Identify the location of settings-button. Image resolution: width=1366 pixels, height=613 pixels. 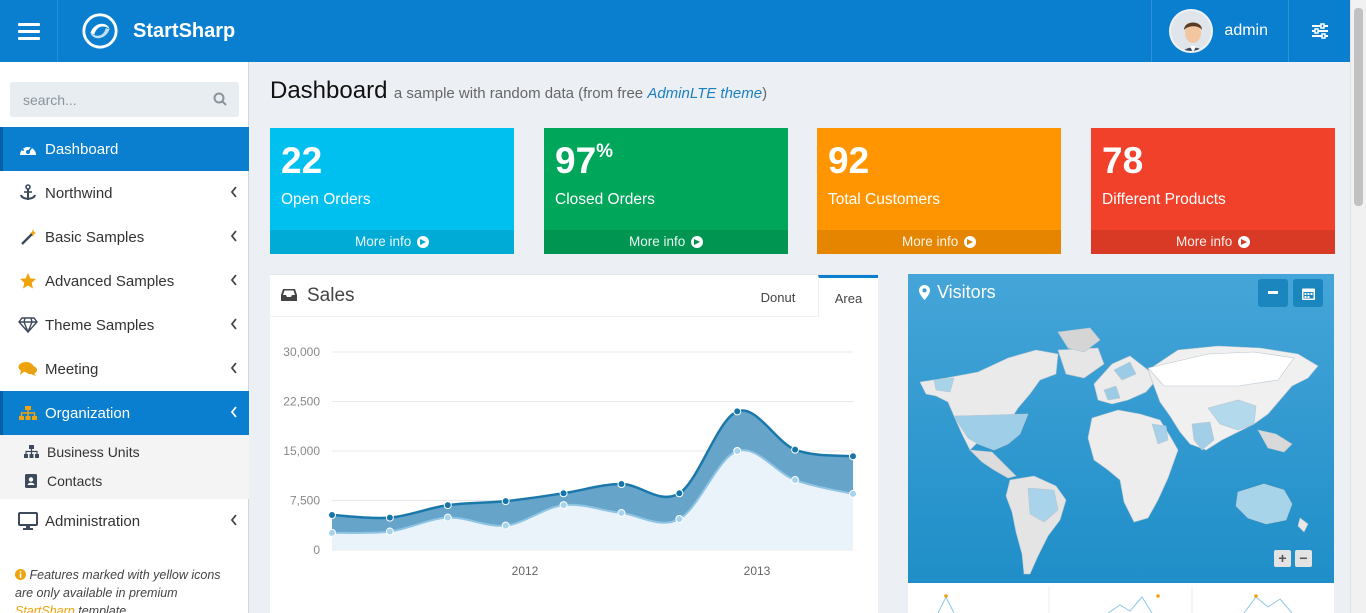
(1319, 31).